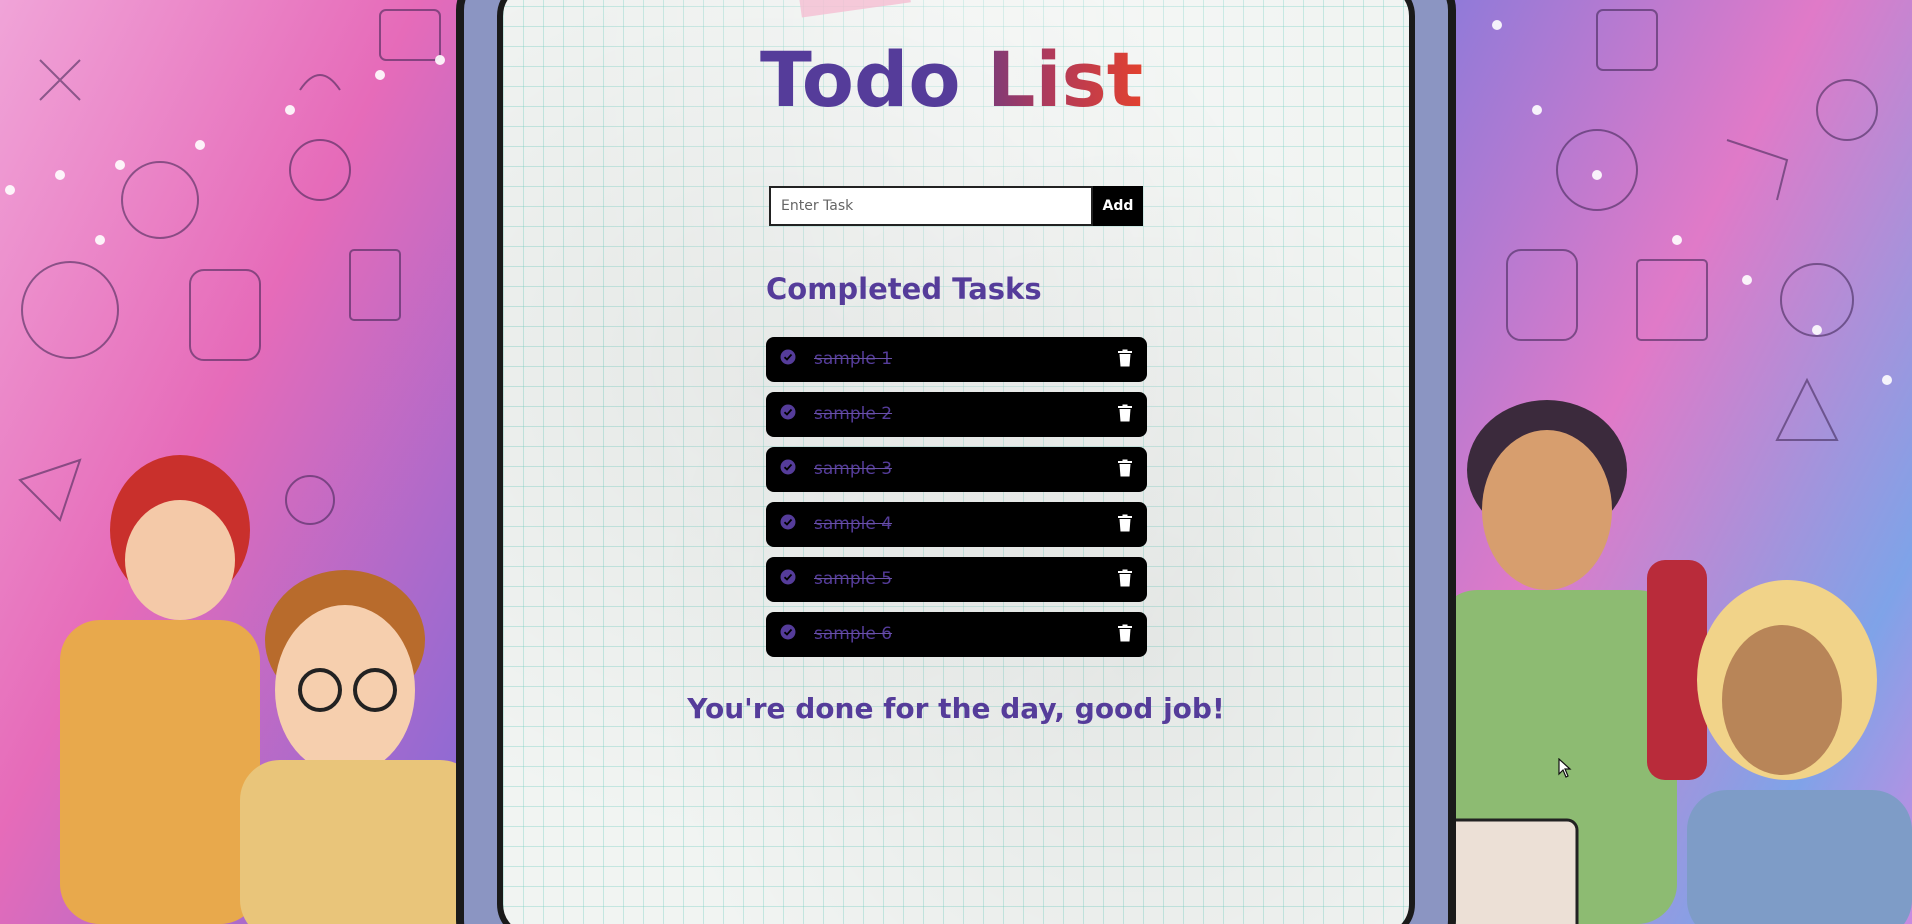  What do you see at coordinates (956, 524) in the screenshot?
I see `task-item: sample 4` at bounding box center [956, 524].